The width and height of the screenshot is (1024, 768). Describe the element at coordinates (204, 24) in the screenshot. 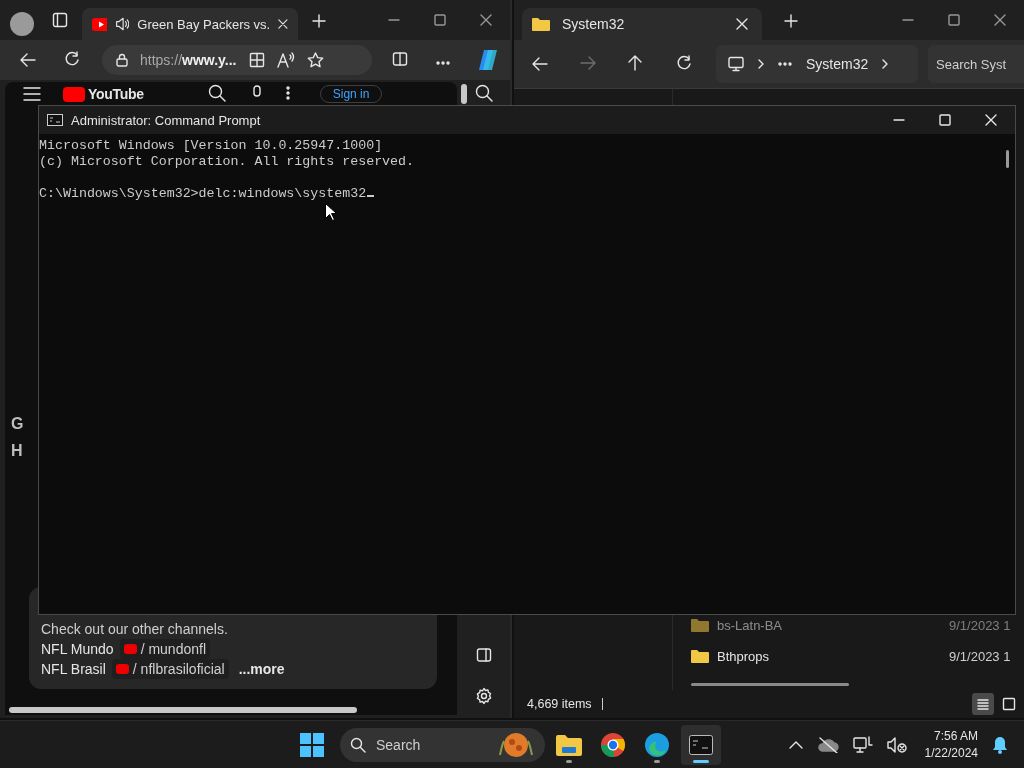

I see `tab-title: Green Bay Packers vs.` at that location.